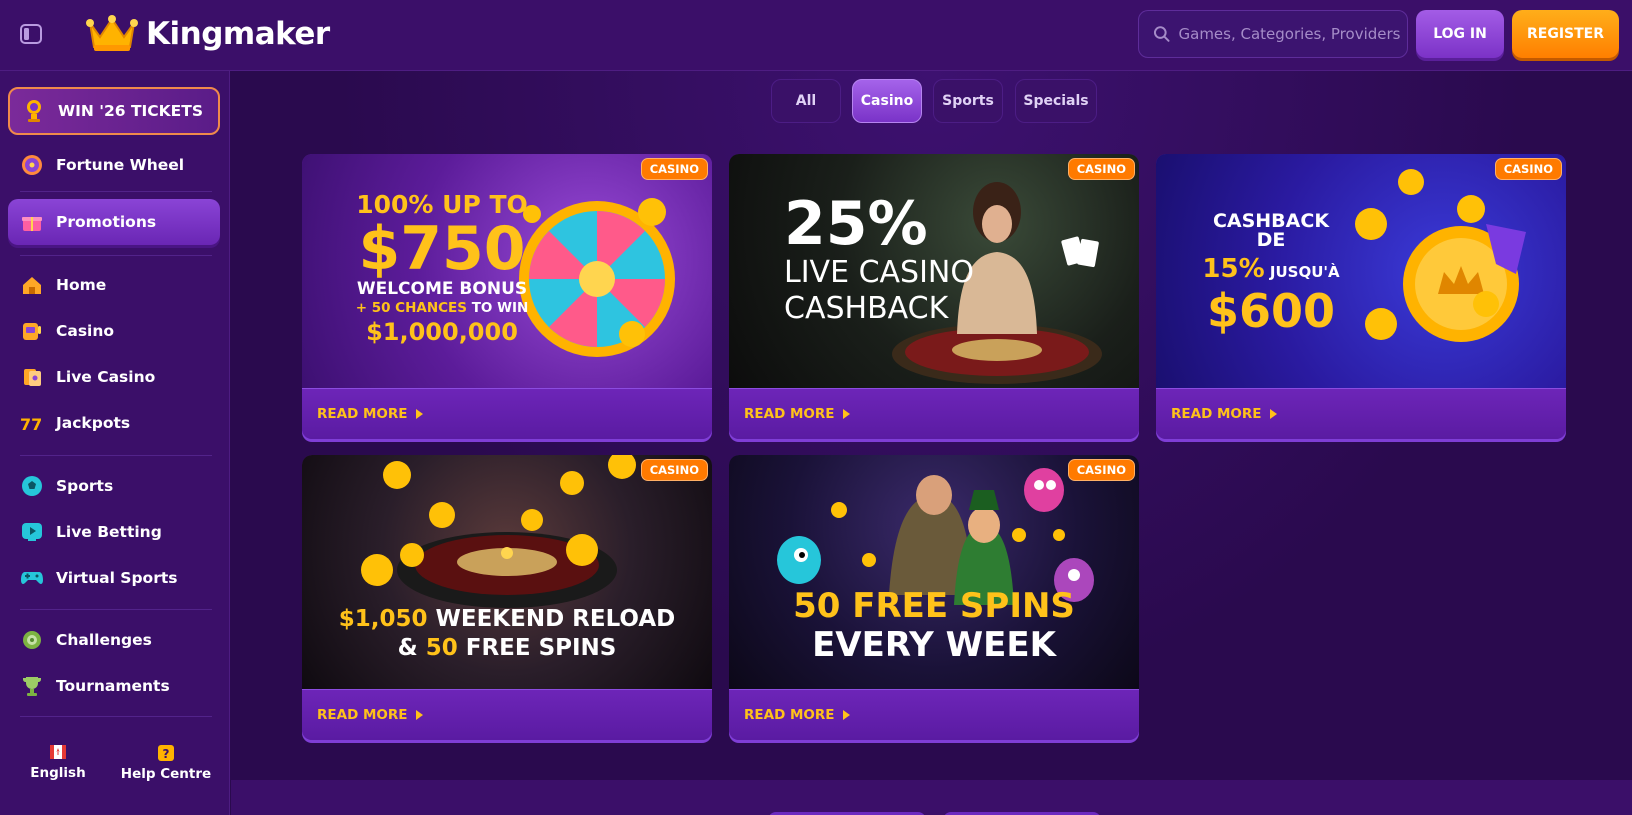  Describe the element at coordinates (32, 532) in the screenshot. I see `play-icon` at that location.